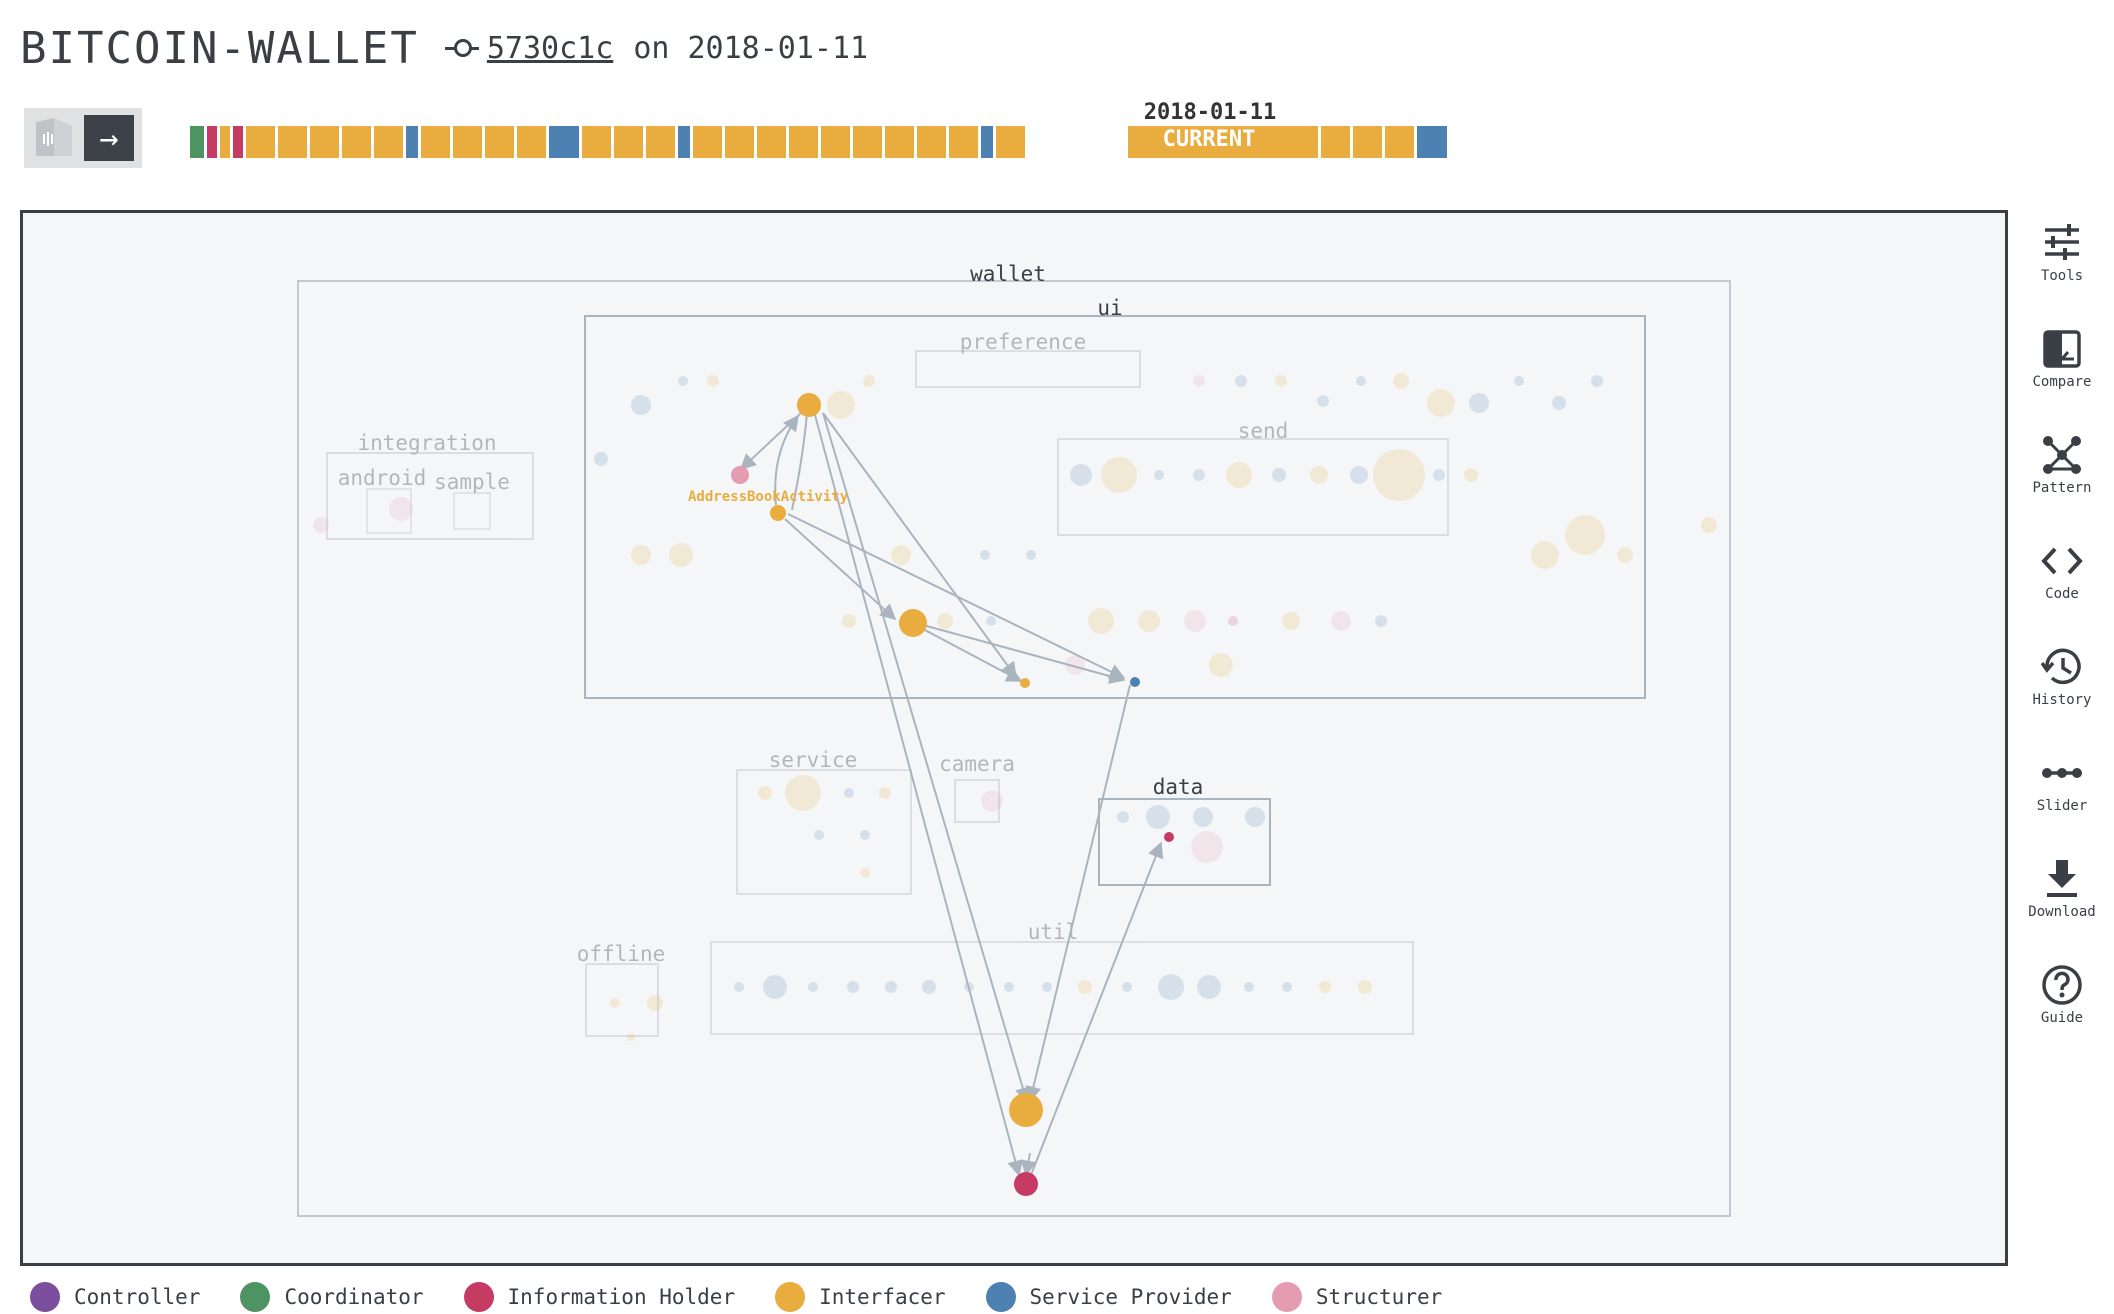 This screenshot has width=2114, height=1314. I want to click on legend-swatch-service-provider, so click(1000, 1297).